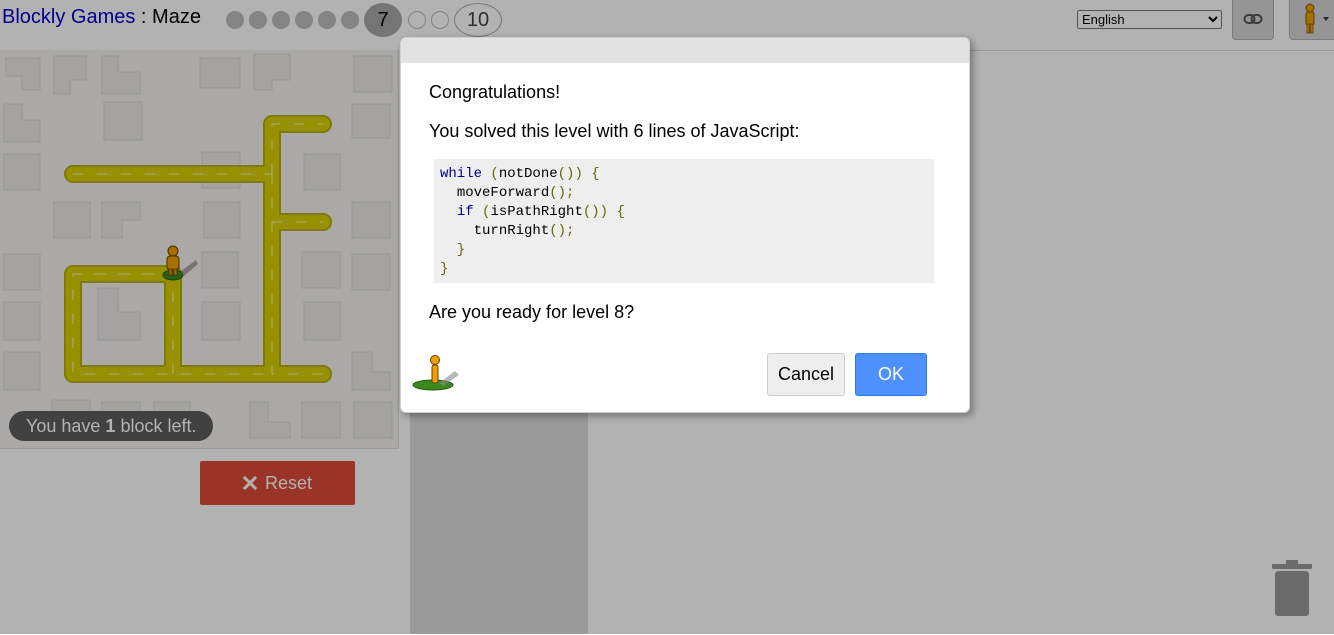 The width and height of the screenshot is (1334, 635). What do you see at coordinates (495, 92) in the screenshot?
I see `dialog-heading: Congratulations!` at bounding box center [495, 92].